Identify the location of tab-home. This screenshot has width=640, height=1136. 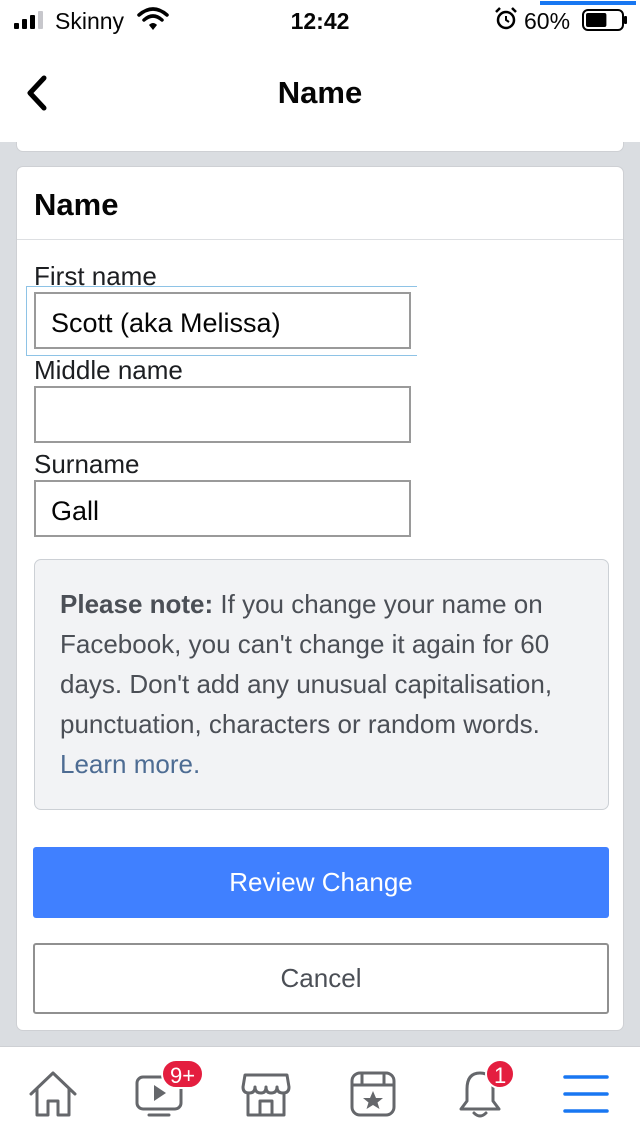
(53, 1091).